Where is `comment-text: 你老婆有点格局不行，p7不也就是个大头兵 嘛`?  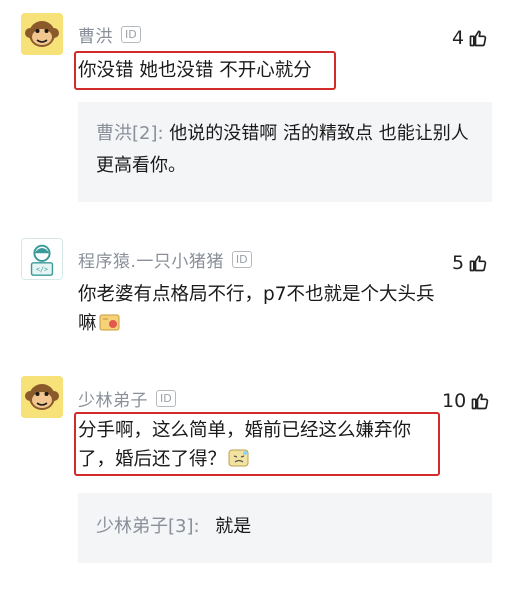
comment-text: 你老婆有点格局不行，p7不也就是个大头兵 嘛 is located at coordinates (256, 309).